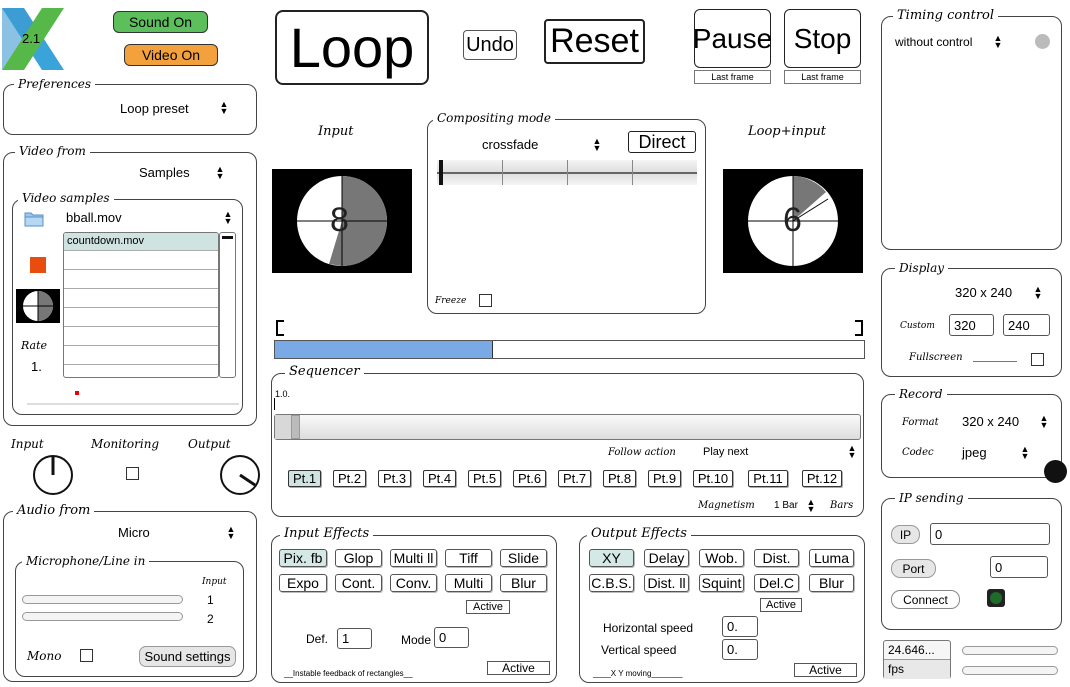 This screenshot has height=687, width=1070. I want to click on folder-icon, so click(34, 218).